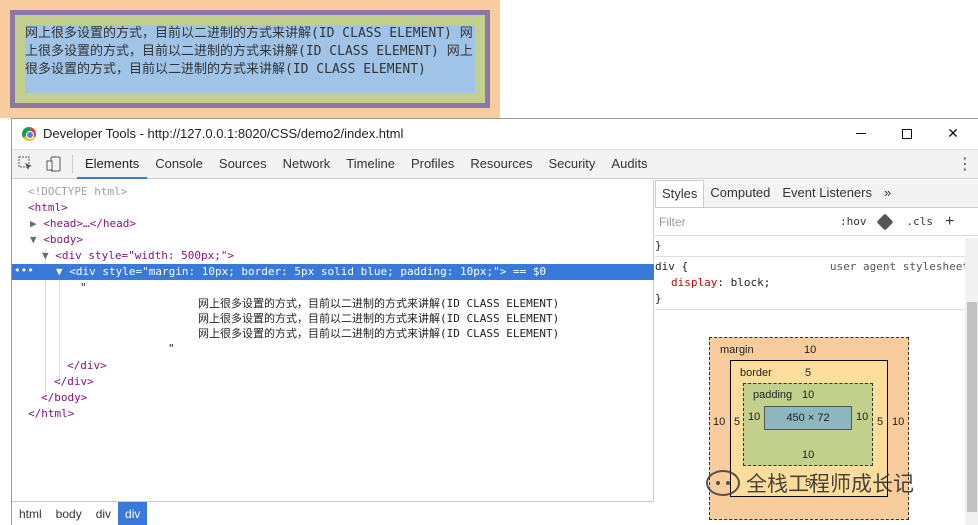 The height and width of the screenshot is (525, 978). What do you see at coordinates (54, 164) in the screenshot?
I see `device-mode-button` at bounding box center [54, 164].